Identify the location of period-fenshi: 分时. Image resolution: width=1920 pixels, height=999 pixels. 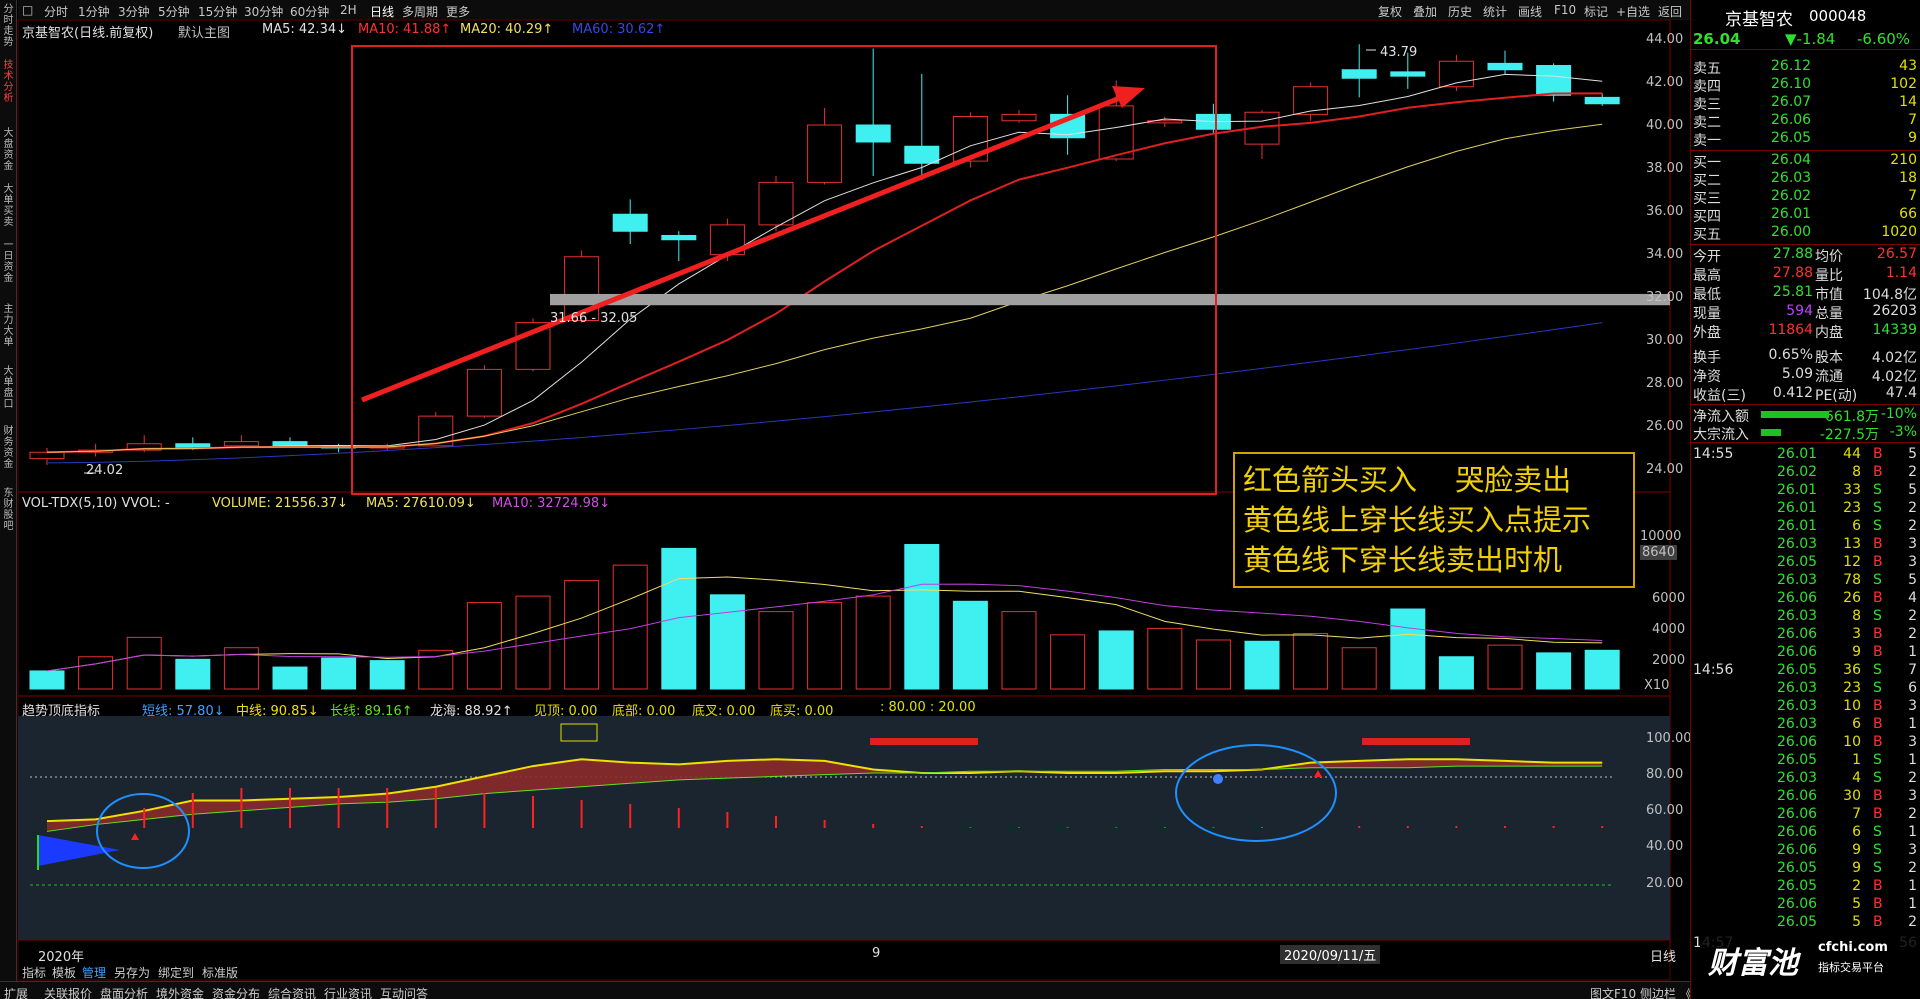
(56, 11).